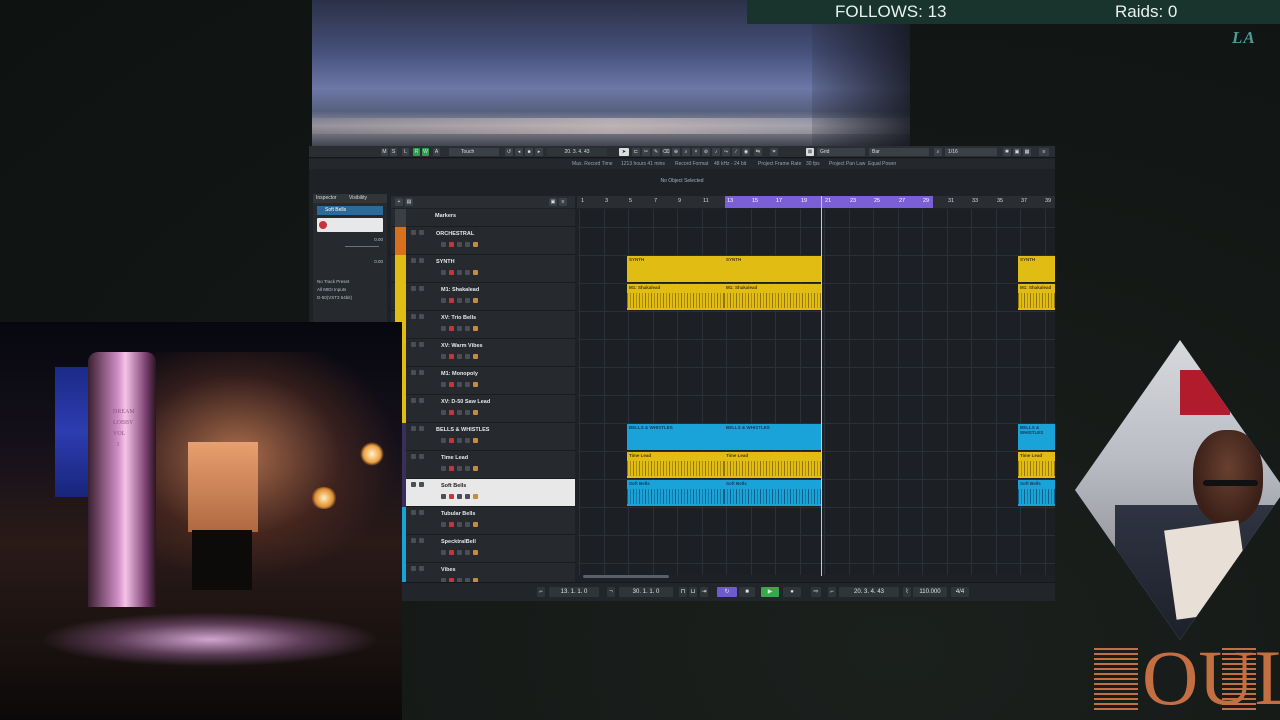  I want to click on track-row: SpecktralBell, so click(483, 549).